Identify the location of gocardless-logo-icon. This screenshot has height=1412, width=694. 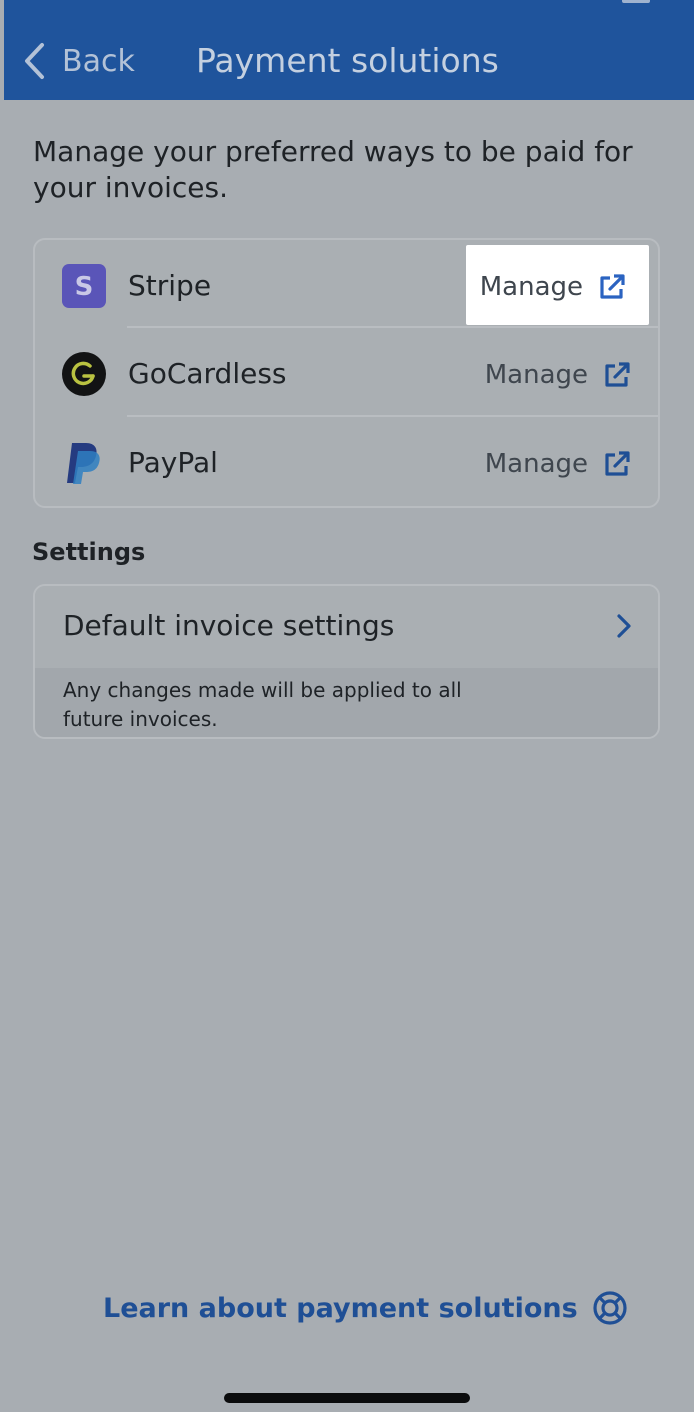
(84, 374).